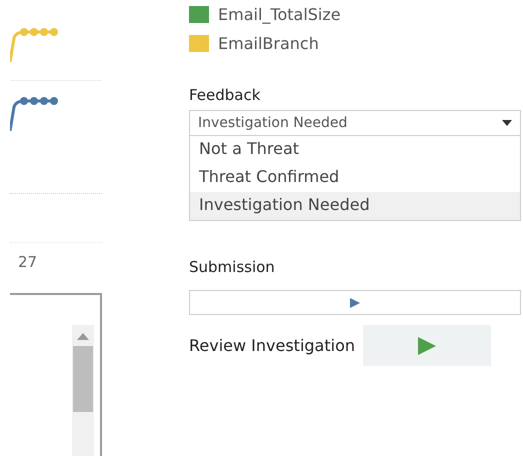  I want to click on run-button, so click(427, 345).